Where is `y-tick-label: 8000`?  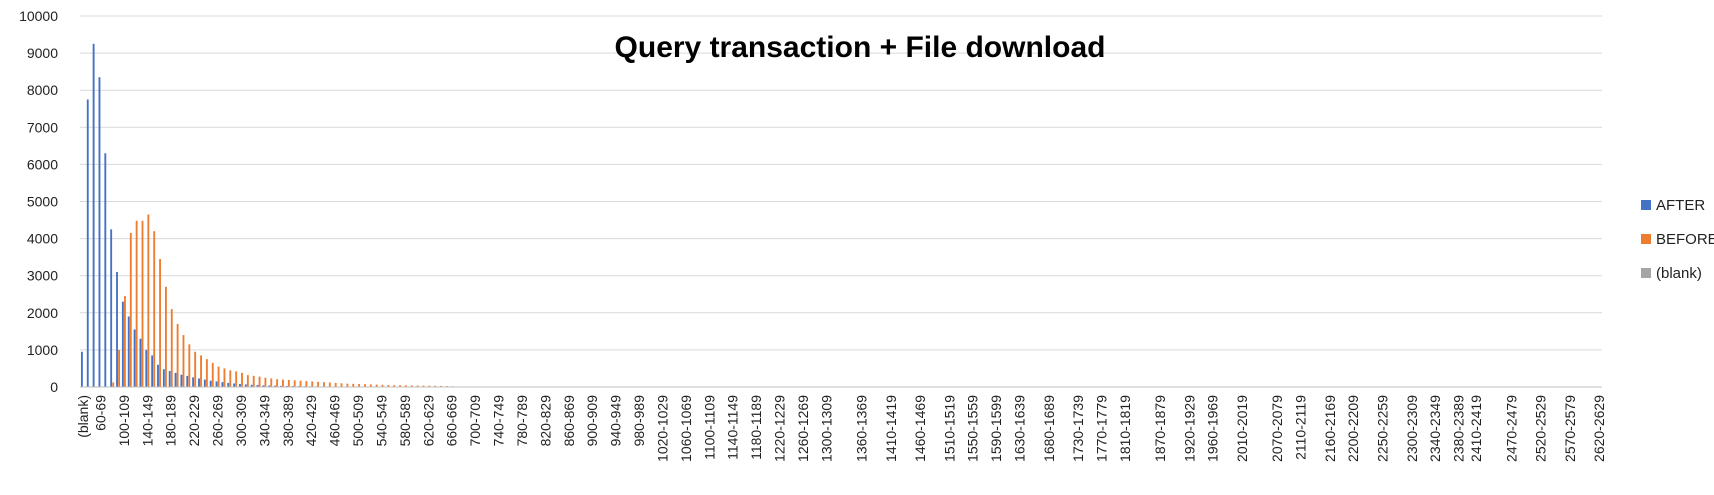 y-tick-label: 8000 is located at coordinates (42, 90).